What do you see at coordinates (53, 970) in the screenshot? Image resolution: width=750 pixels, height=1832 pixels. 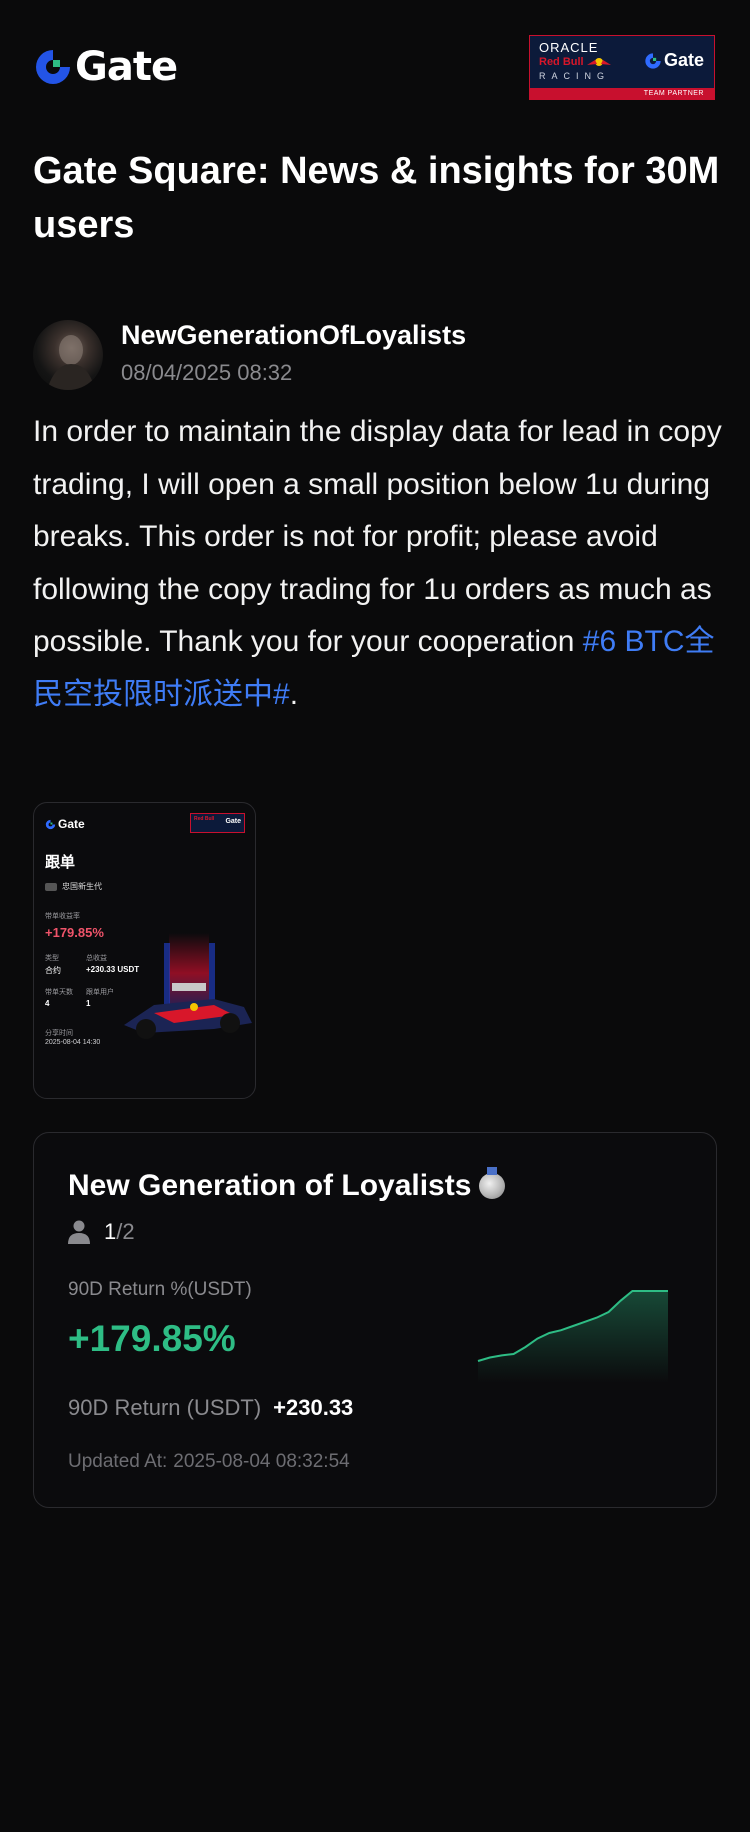 I see `share-type-value: 合约` at bounding box center [53, 970].